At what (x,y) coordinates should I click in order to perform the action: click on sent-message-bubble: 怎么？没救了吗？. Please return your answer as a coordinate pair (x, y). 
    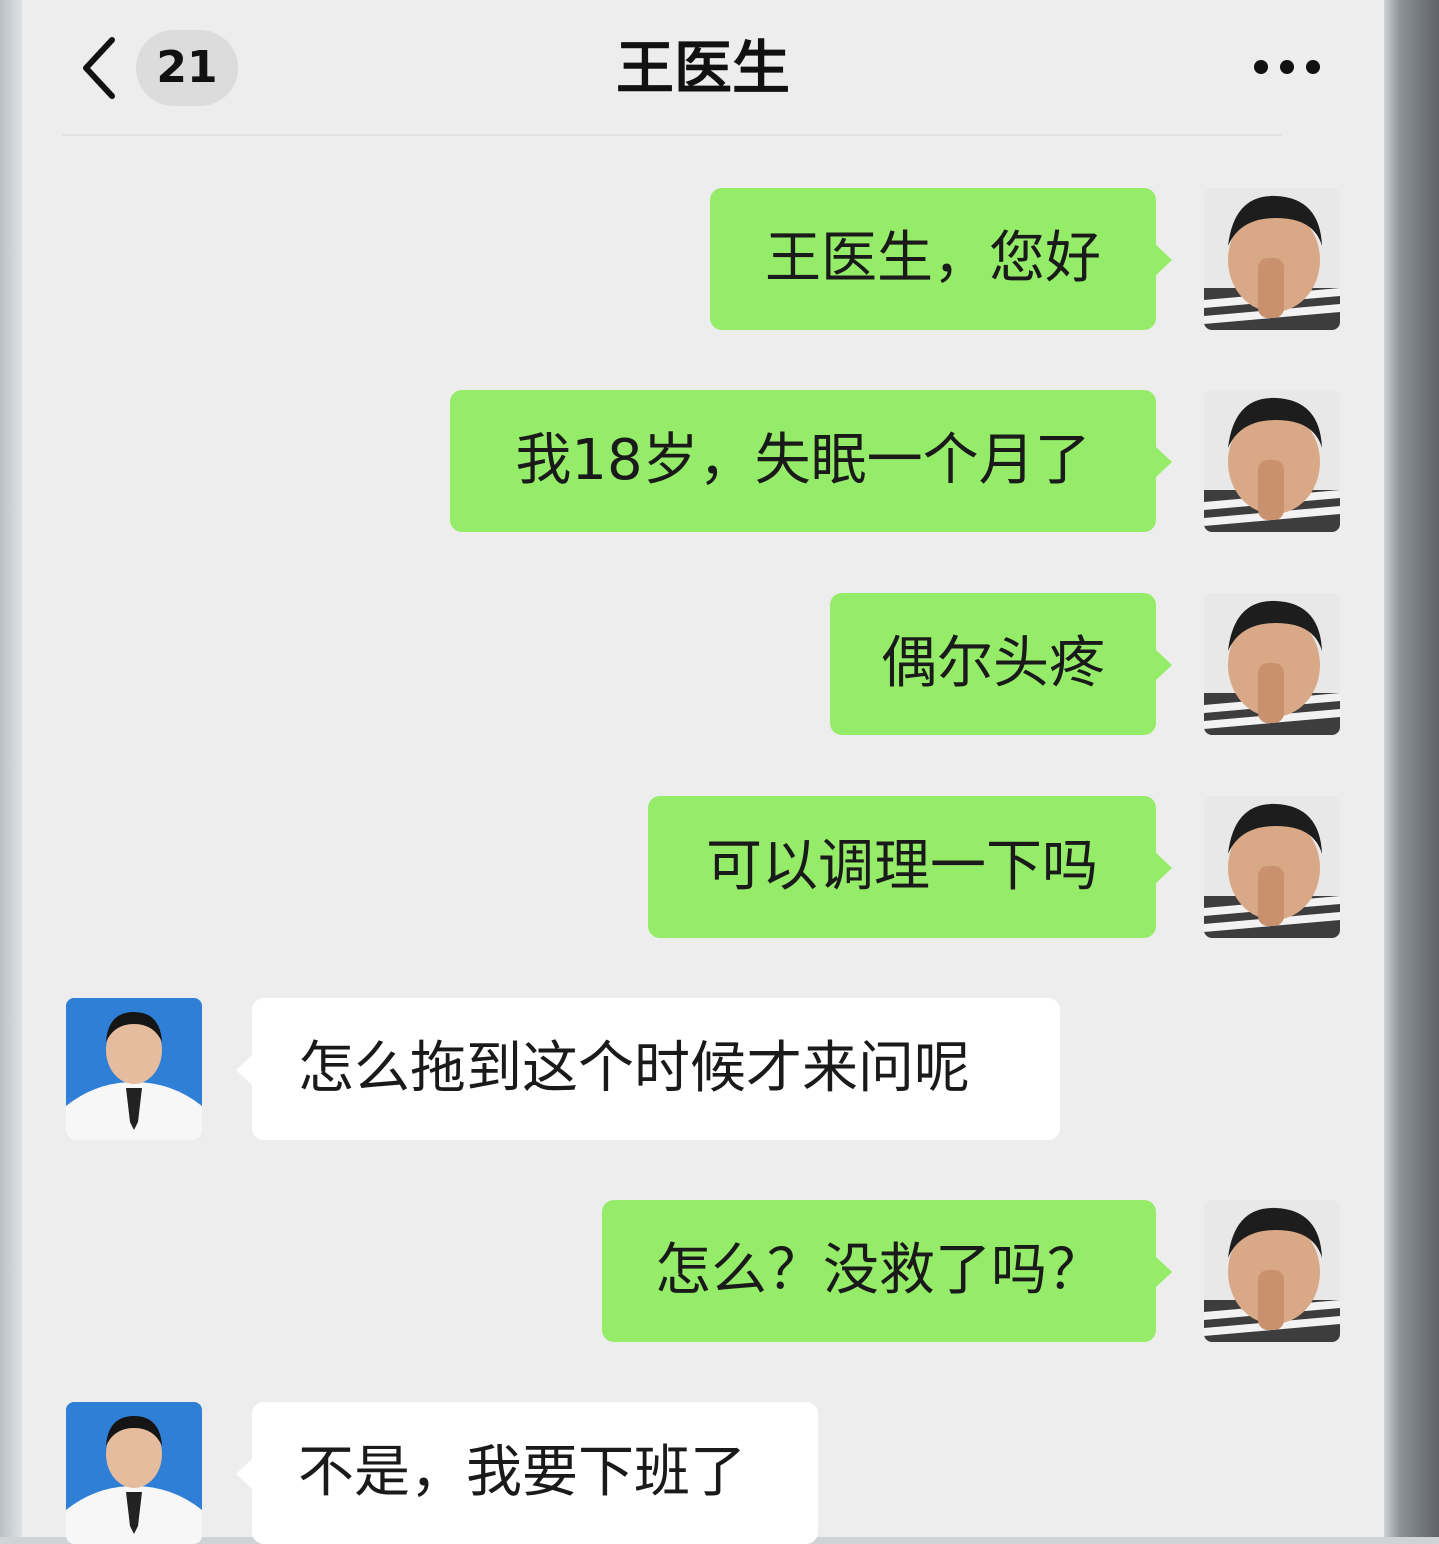
    Looking at the image, I should click on (887, 1271).